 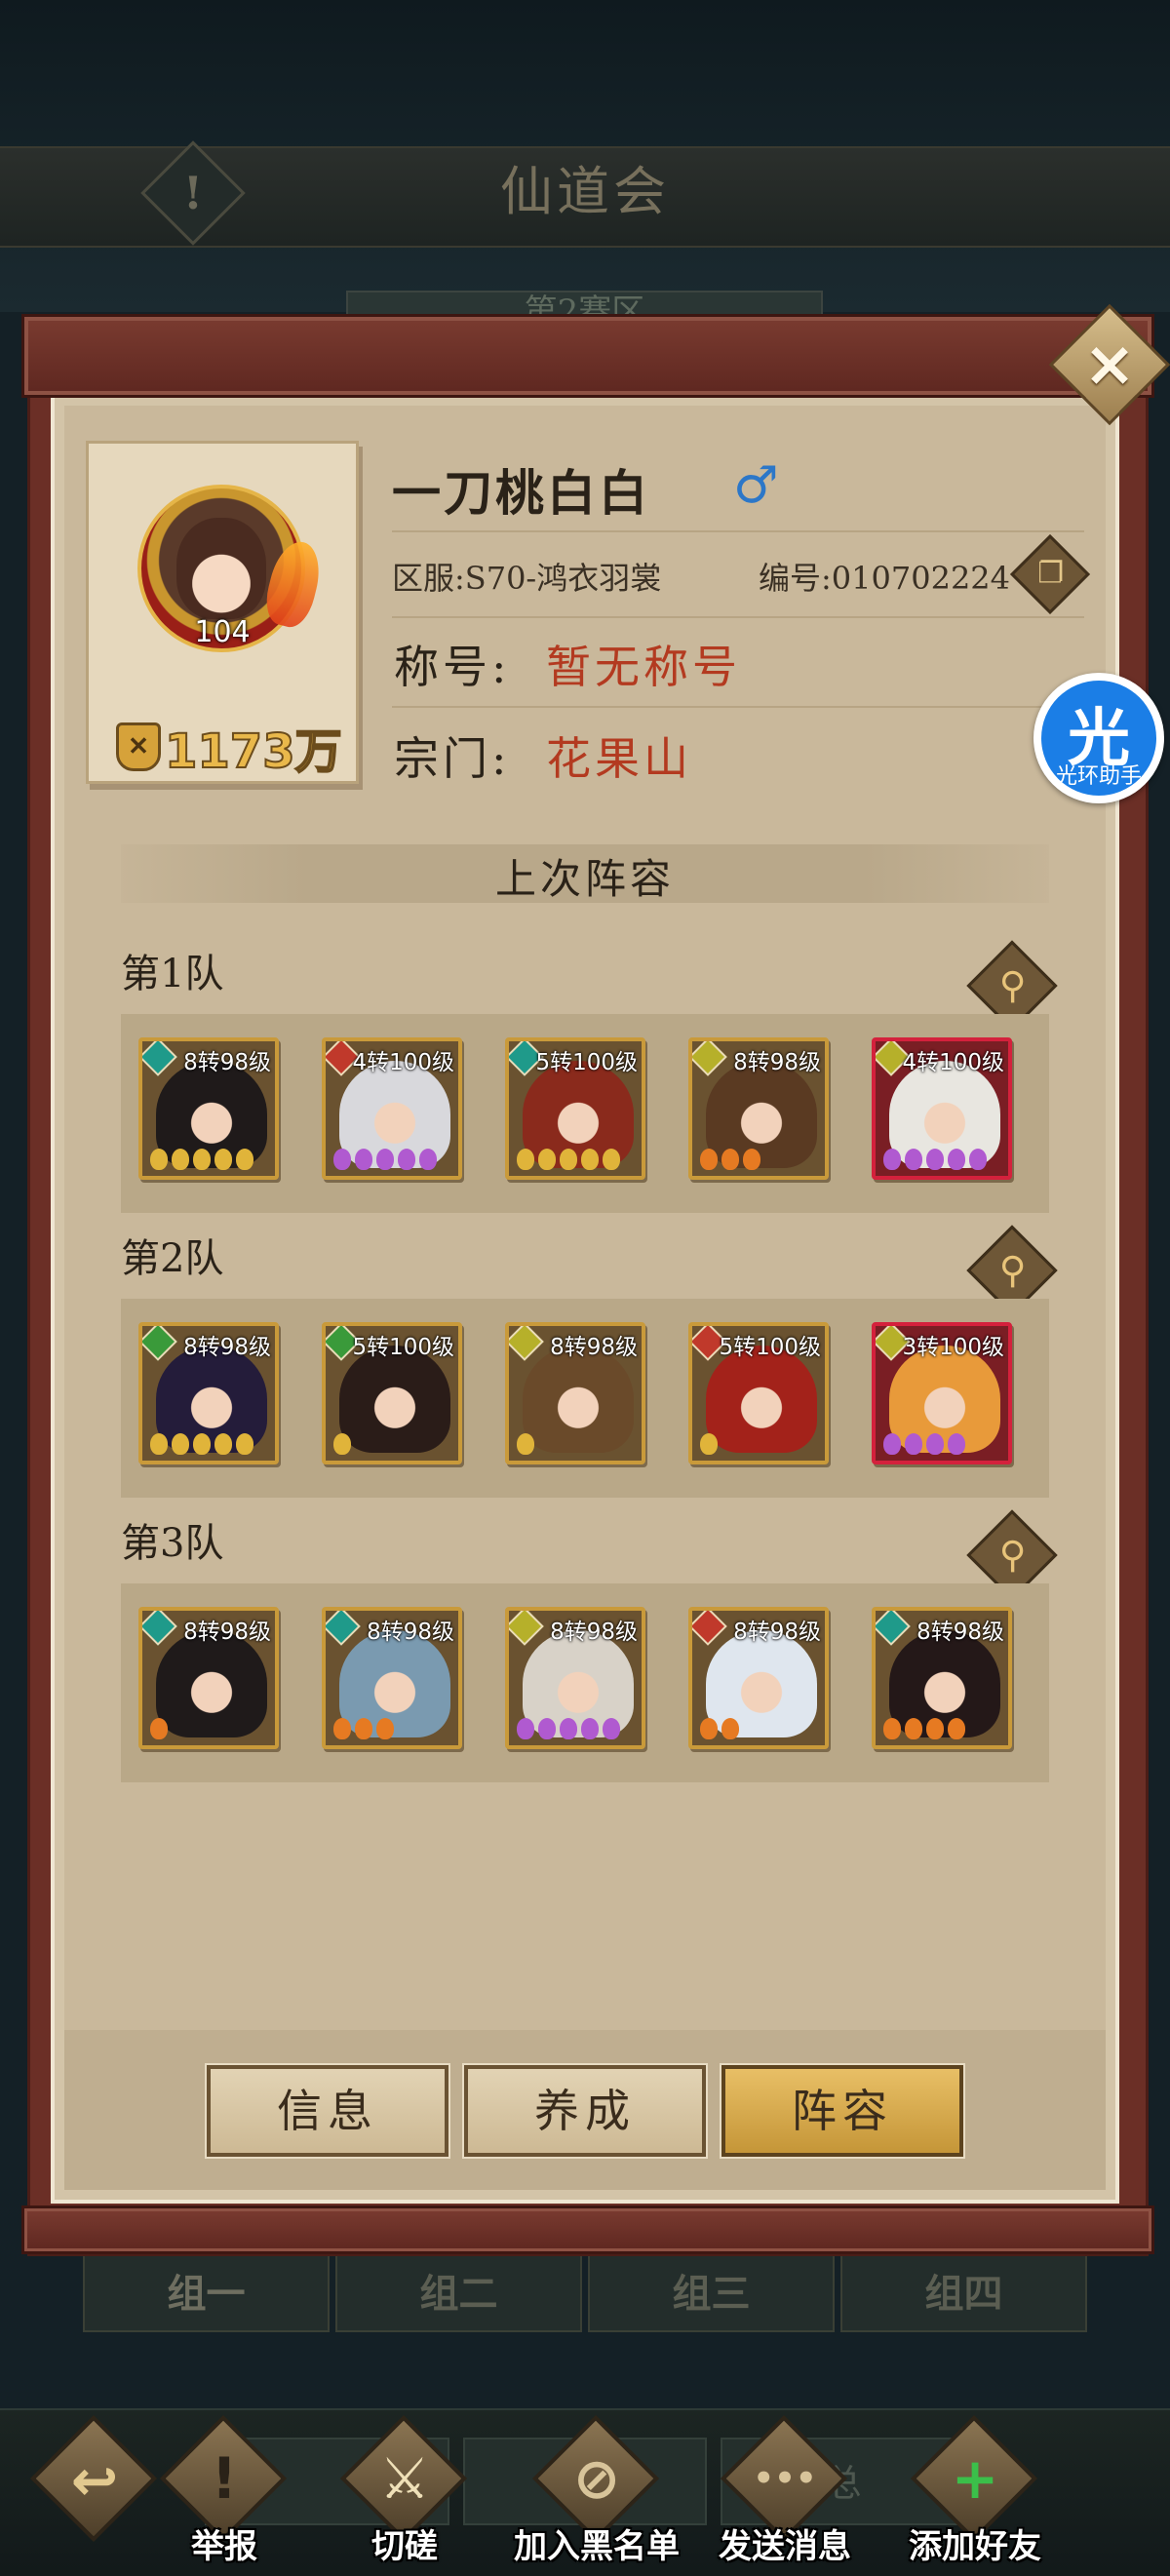 What do you see at coordinates (953, 1062) in the screenshot?
I see `hero-level: 4转100级` at bounding box center [953, 1062].